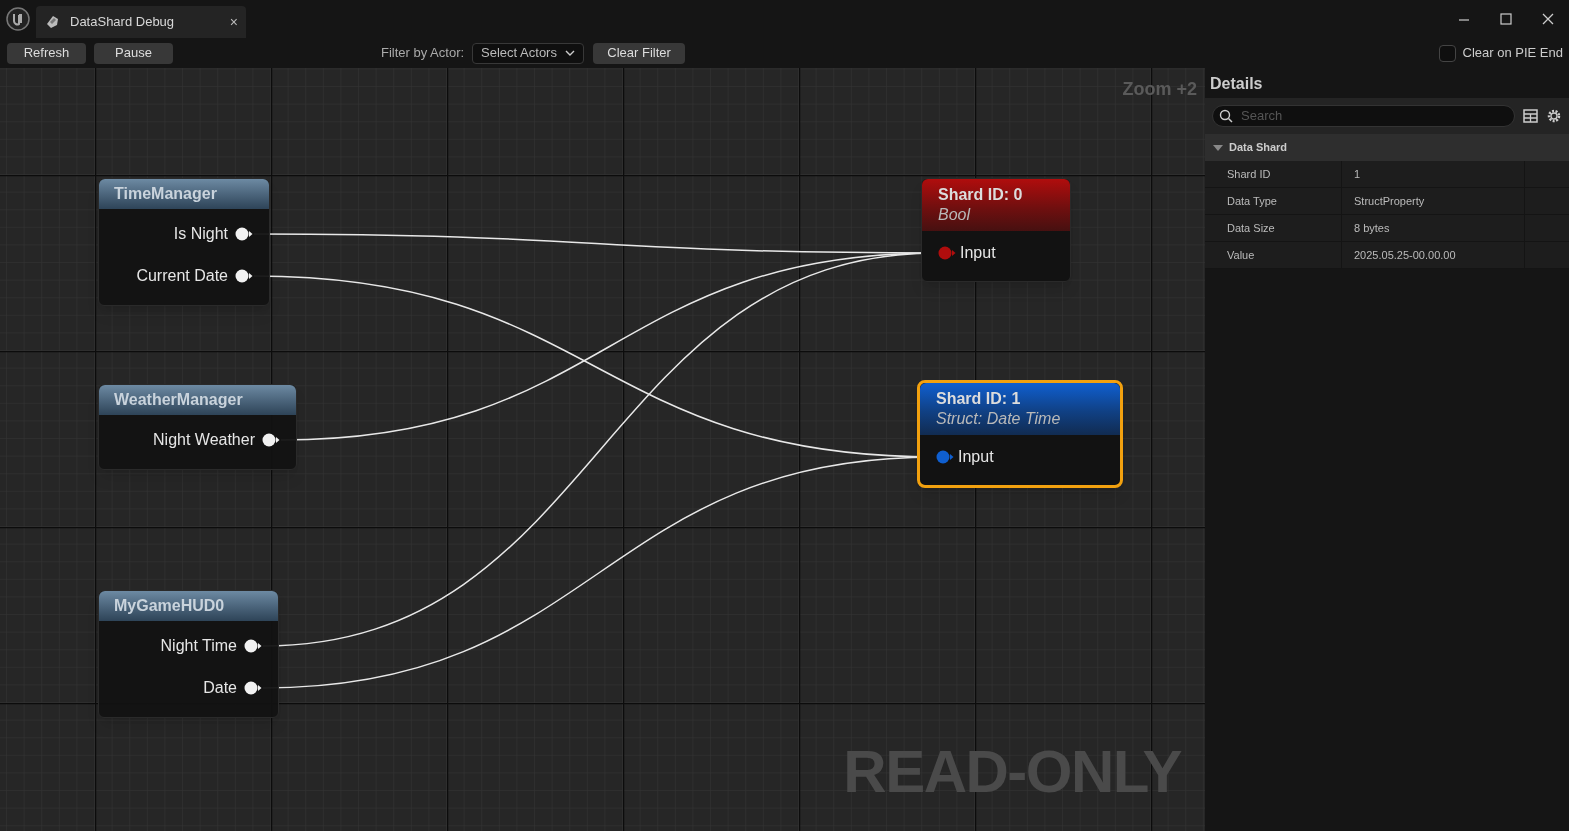 Image resolution: width=1569 pixels, height=831 pixels. I want to click on pin-label: Is Night, so click(200, 234).